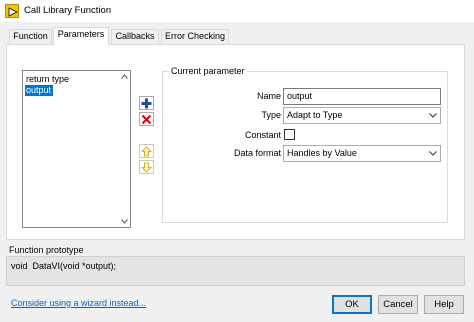 The width and height of the screenshot is (474, 322). What do you see at coordinates (352, 304) in the screenshot?
I see `ok-button: OK` at bounding box center [352, 304].